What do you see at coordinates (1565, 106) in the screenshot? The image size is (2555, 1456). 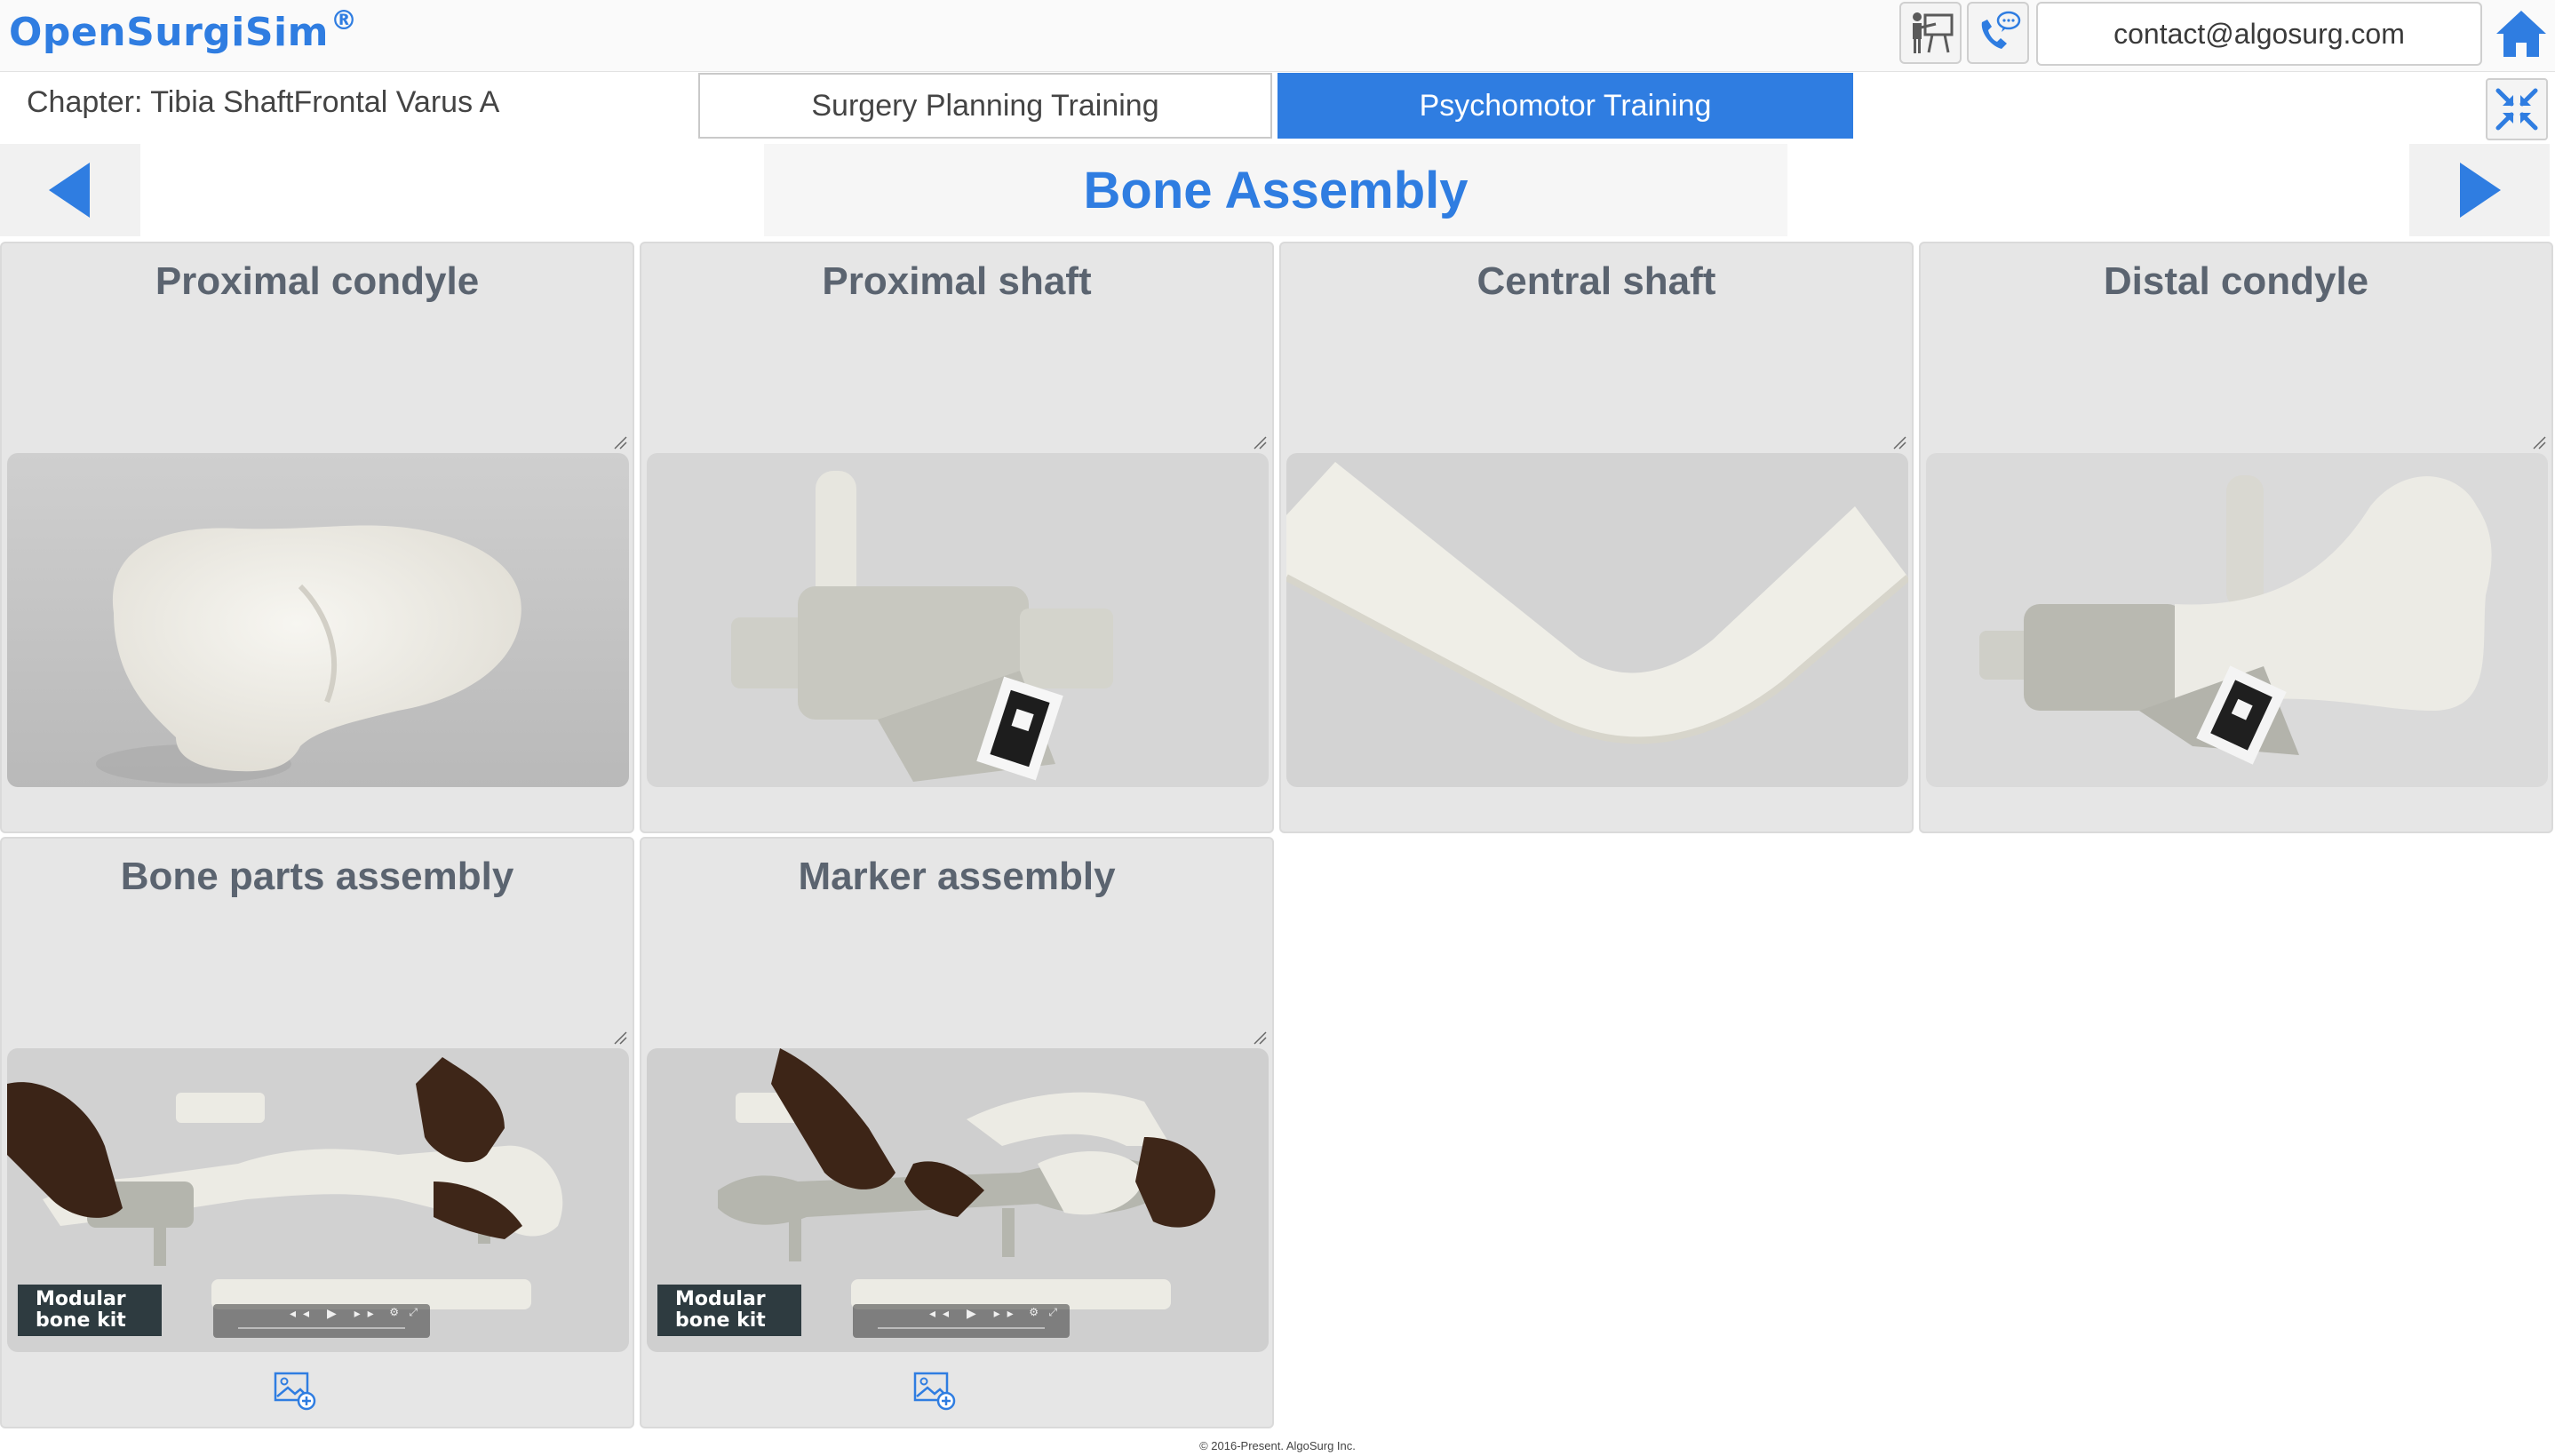 I see `tab-psychomotor-training: Psychomotor Training` at bounding box center [1565, 106].